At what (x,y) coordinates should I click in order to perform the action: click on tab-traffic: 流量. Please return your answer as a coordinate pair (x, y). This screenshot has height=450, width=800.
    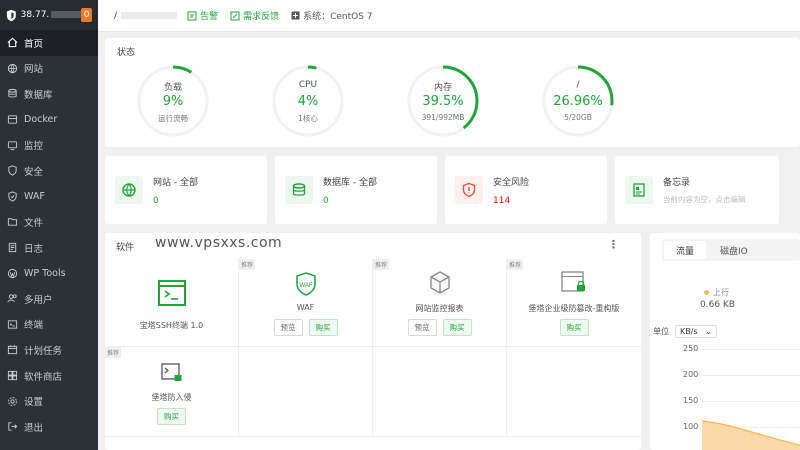
    Looking at the image, I should click on (685, 250).